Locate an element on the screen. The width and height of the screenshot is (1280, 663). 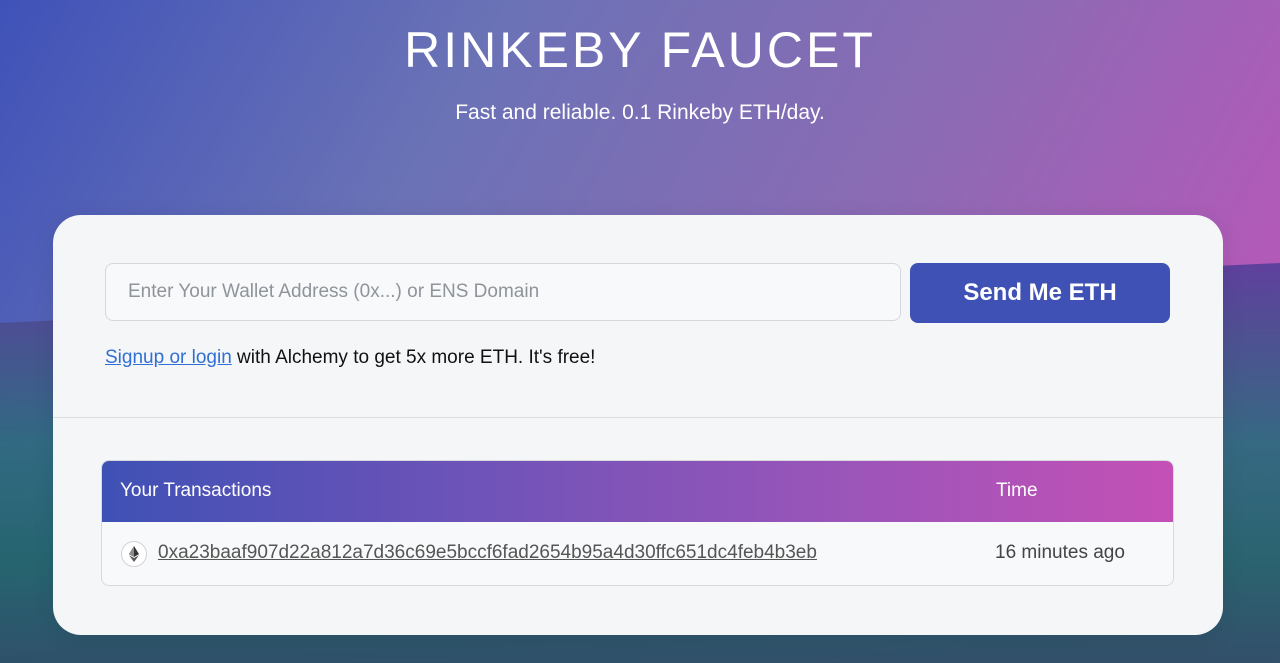
header-transactions: Your Transactions is located at coordinates (196, 490).